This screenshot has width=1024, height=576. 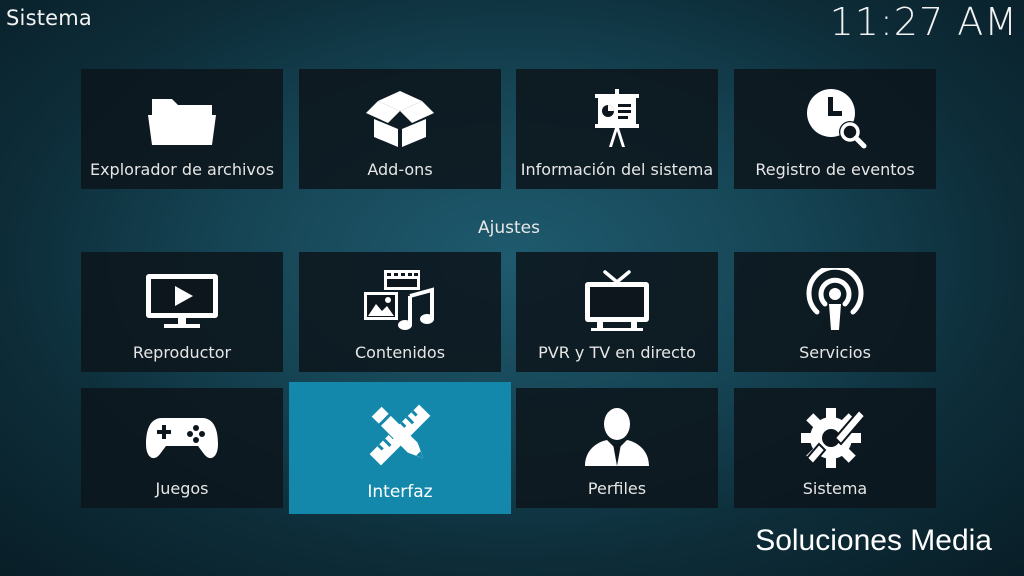 I want to click on clock-search-icon, so click(x=835, y=118).